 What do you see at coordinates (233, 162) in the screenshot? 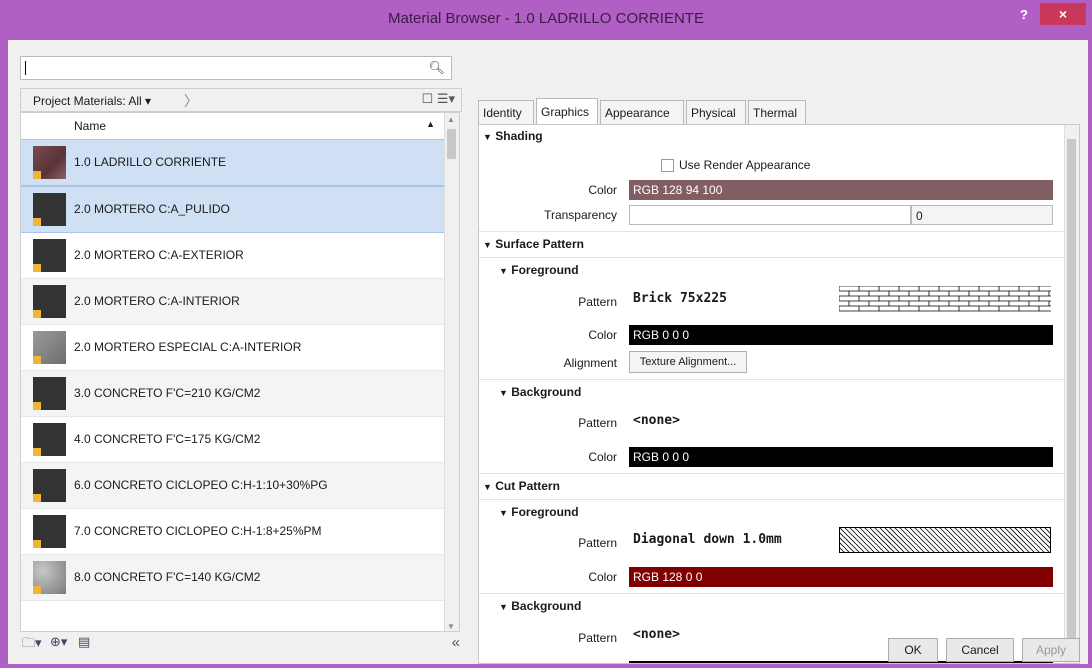
I see `list-item: 1.0 LADRILLO CORRIENTE` at bounding box center [233, 162].